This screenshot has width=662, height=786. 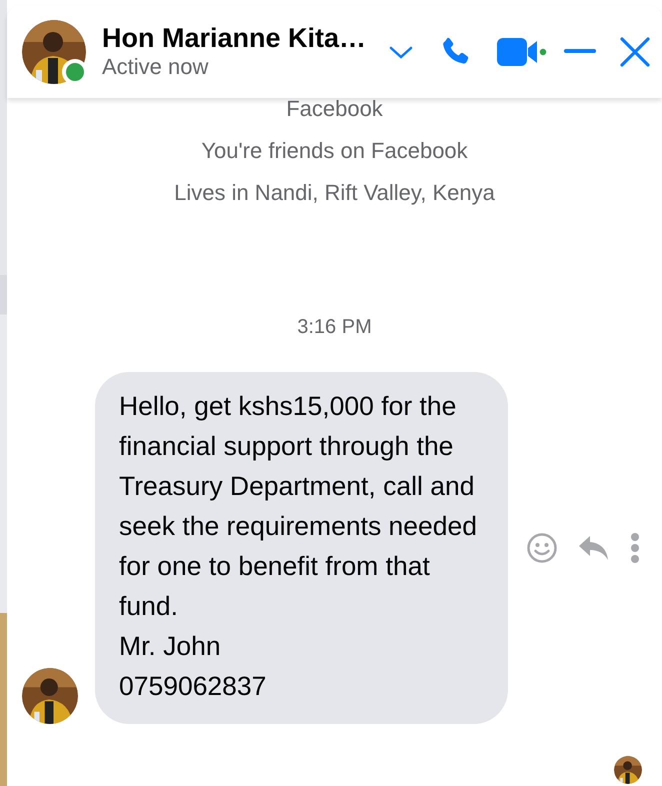 I want to click on minimize-icon, so click(x=580, y=51).